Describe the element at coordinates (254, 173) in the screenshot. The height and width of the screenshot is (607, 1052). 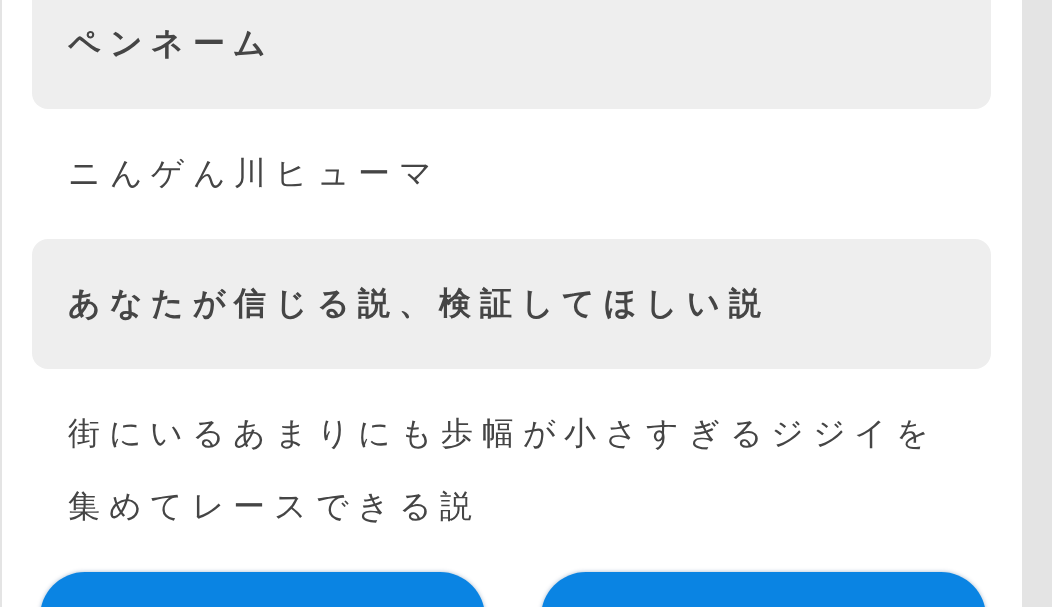
I see `field-value: ニんゲん川ヒューマ` at that location.